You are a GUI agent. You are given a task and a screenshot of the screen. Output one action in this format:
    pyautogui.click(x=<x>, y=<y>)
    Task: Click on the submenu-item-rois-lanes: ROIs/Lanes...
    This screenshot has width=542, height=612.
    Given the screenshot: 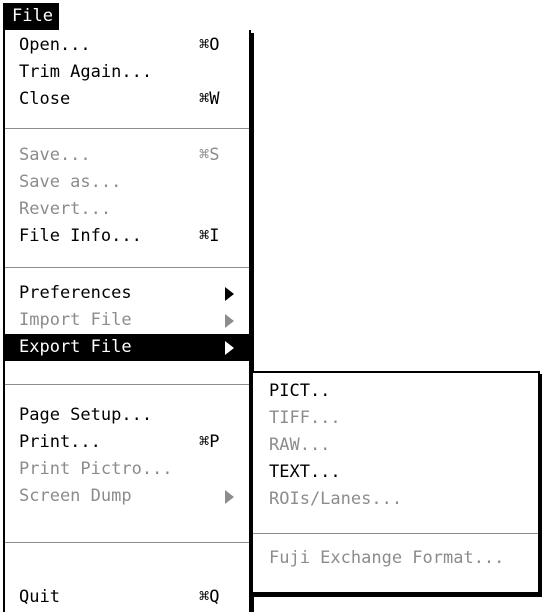 What is the action you would take?
    pyautogui.click(x=395, y=499)
    